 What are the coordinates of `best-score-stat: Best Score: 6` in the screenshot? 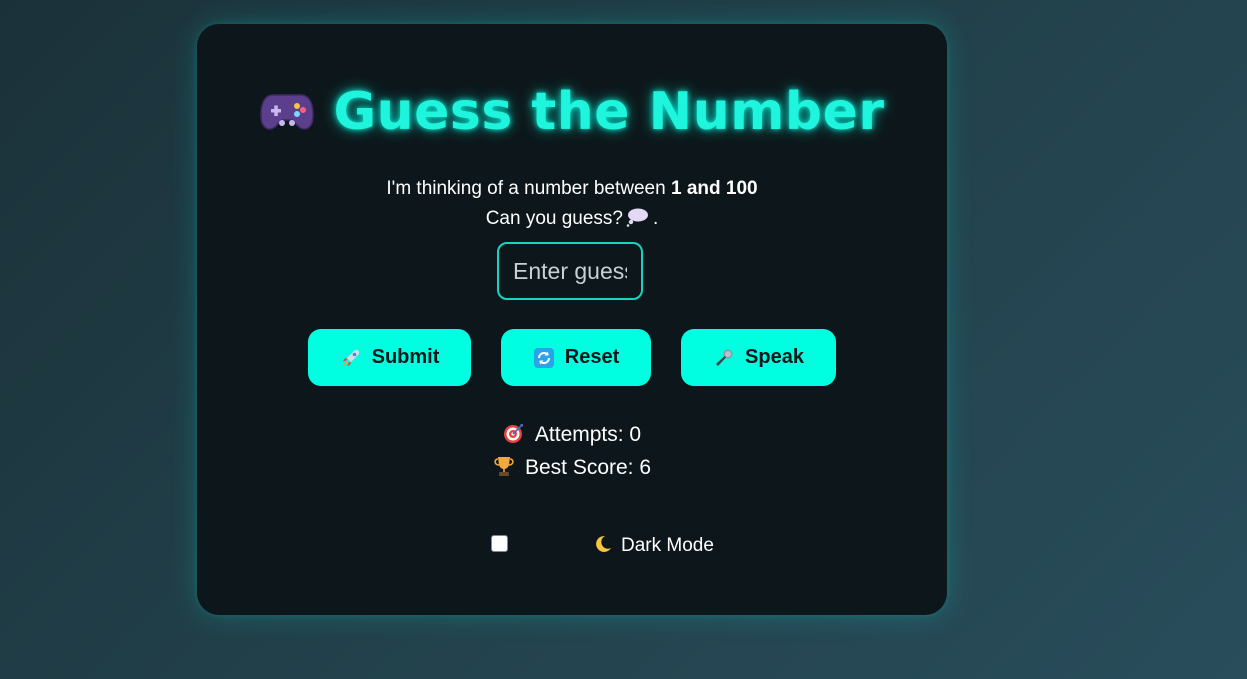 It's located at (572, 467).